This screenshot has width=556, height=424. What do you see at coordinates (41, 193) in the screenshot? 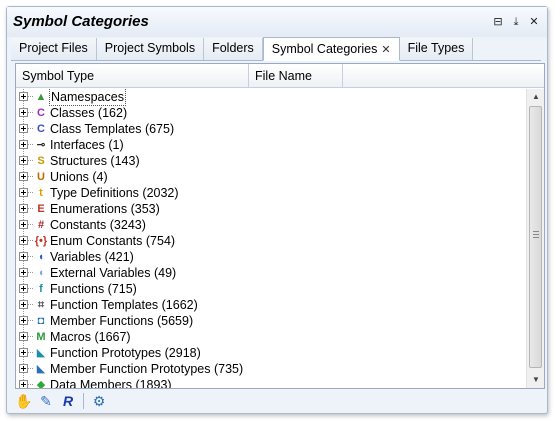
I see `typedef-icon: t` at bounding box center [41, 193].